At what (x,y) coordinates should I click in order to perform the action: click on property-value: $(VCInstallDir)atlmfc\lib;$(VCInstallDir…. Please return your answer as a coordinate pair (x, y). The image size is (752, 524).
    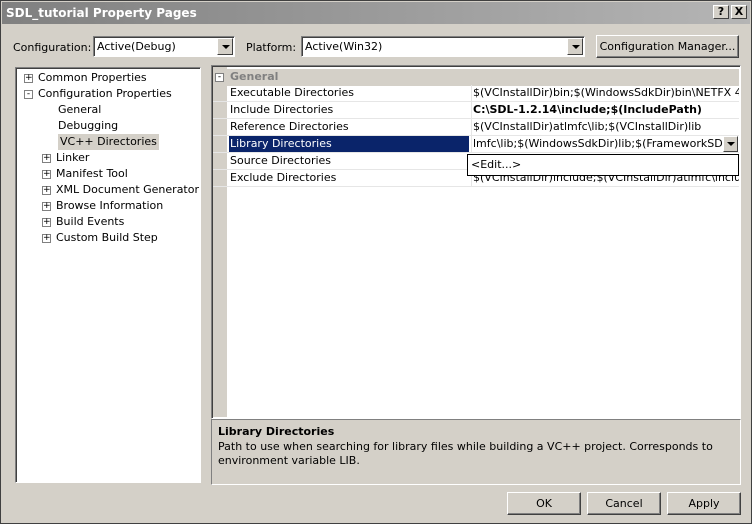
    Looking at the image, I should click on (605, 127).